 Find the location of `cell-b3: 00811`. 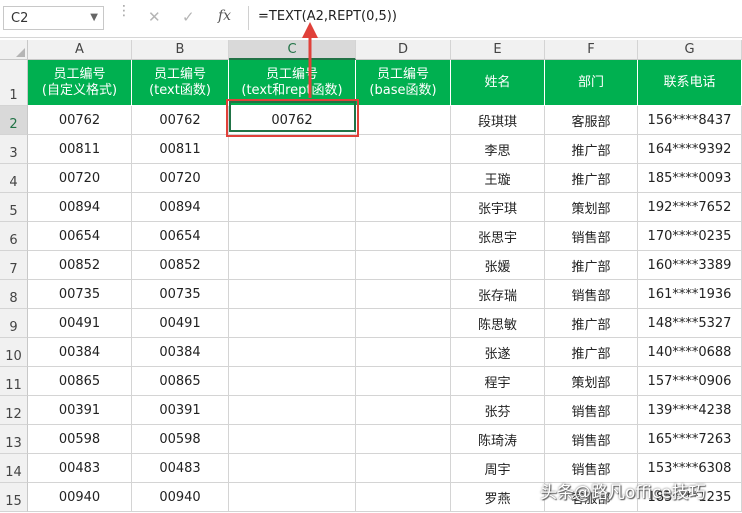

cell-b3: 00811 is located at coordinates (180, 149).